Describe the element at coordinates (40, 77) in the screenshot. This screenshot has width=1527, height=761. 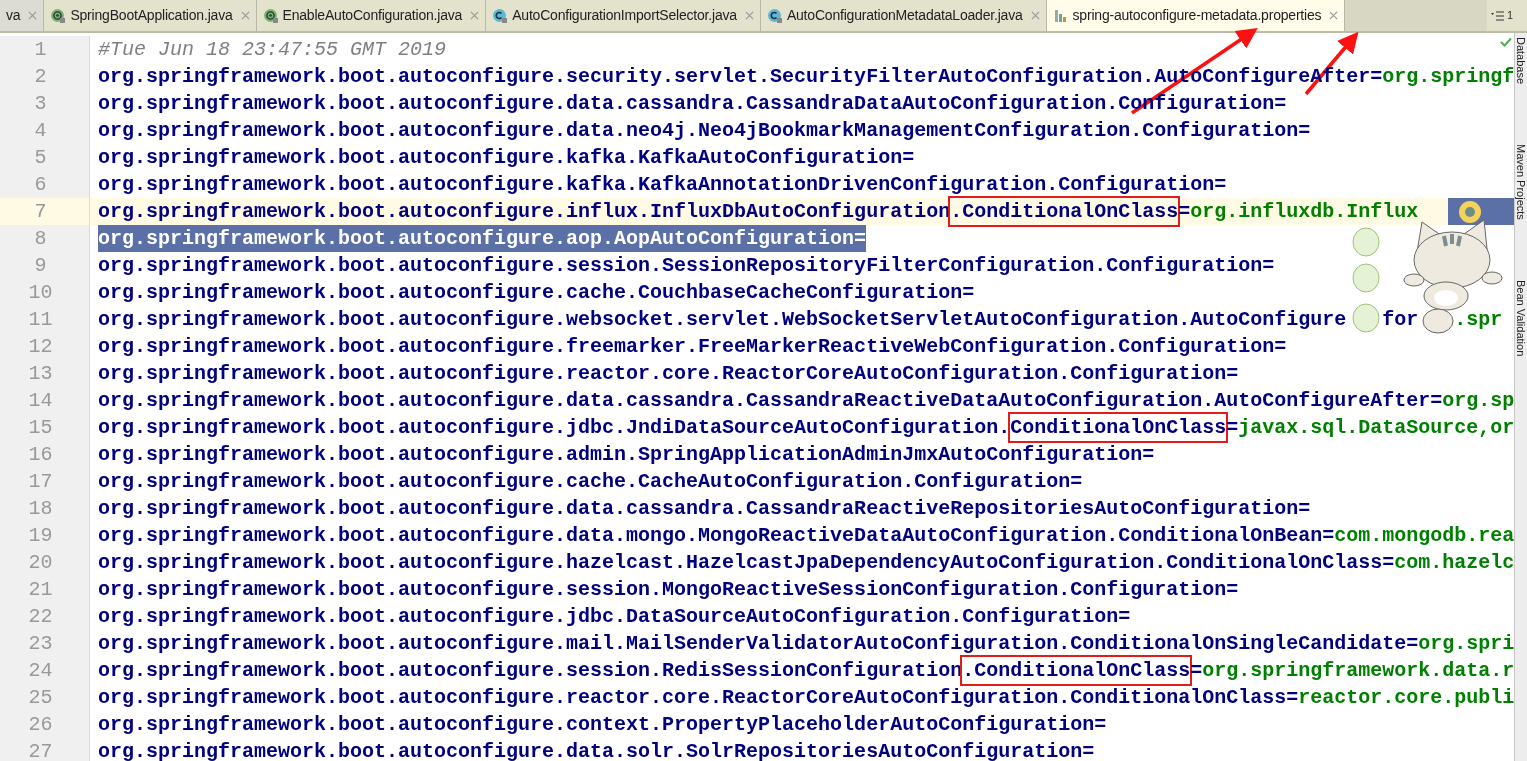
I see `line-number: 2` at that location.